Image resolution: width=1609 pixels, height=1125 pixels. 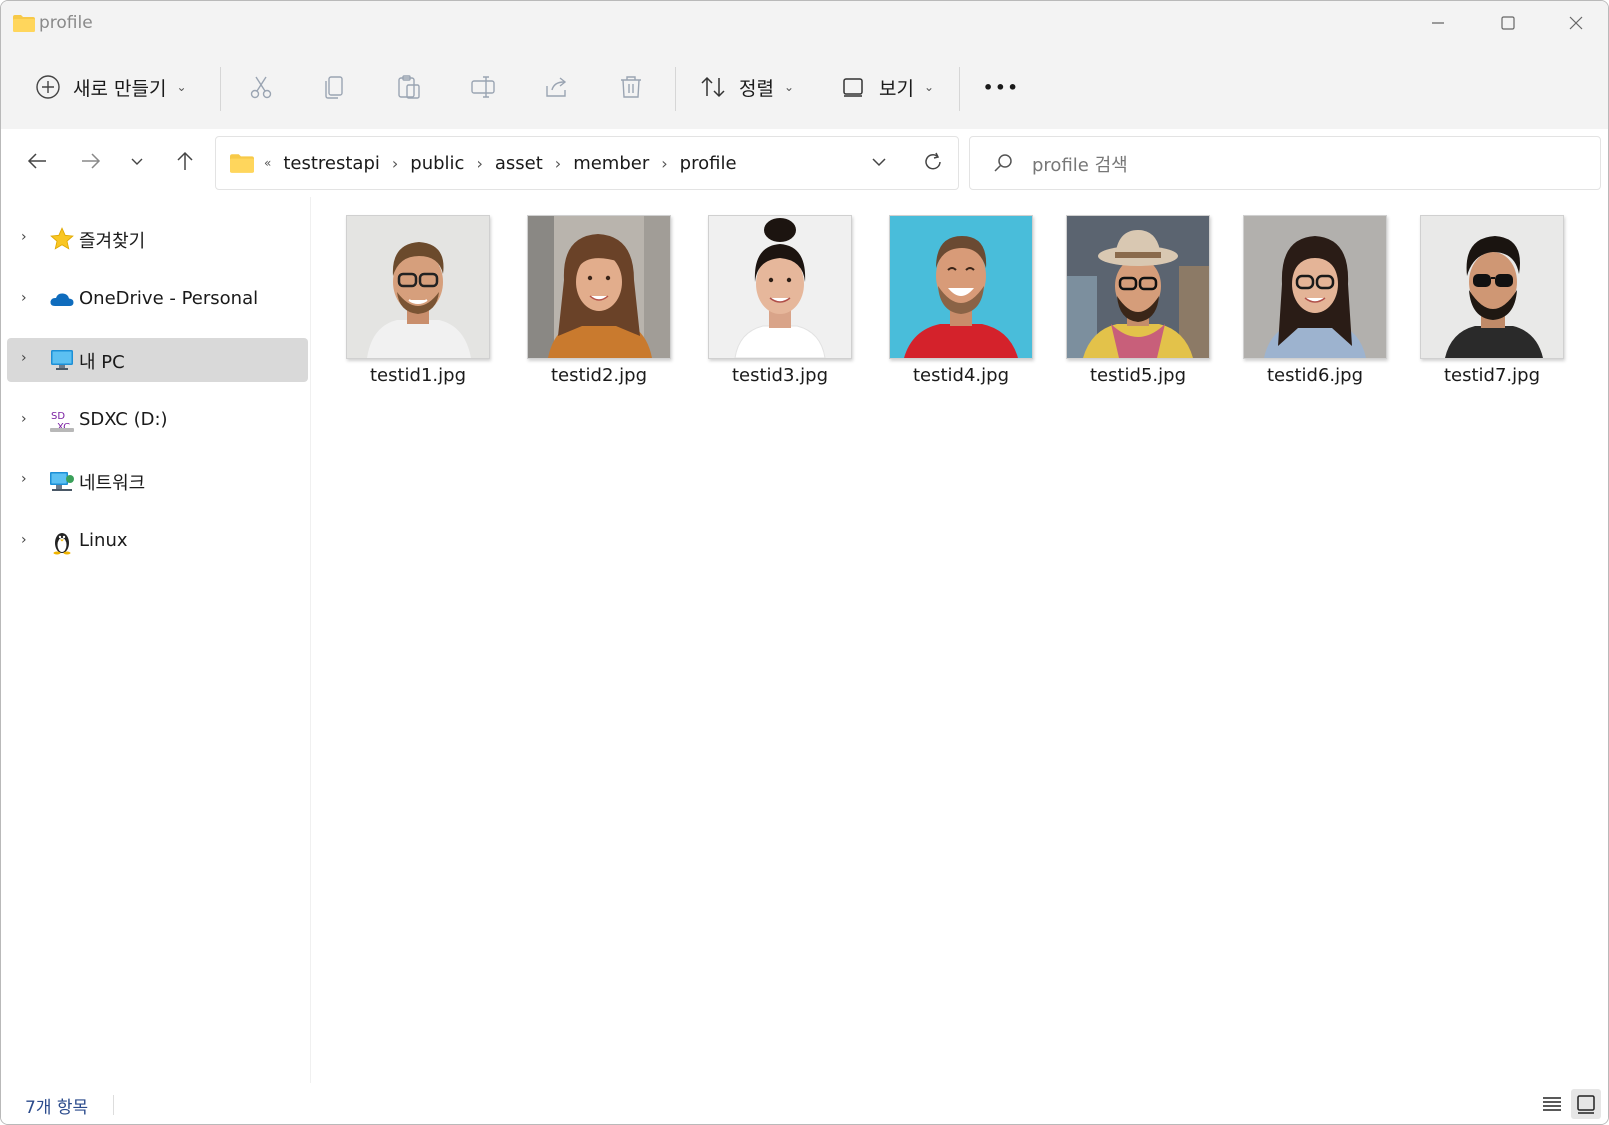 I want to click on sort-button: 정렬 ⌄, so click(x=746, y=87).